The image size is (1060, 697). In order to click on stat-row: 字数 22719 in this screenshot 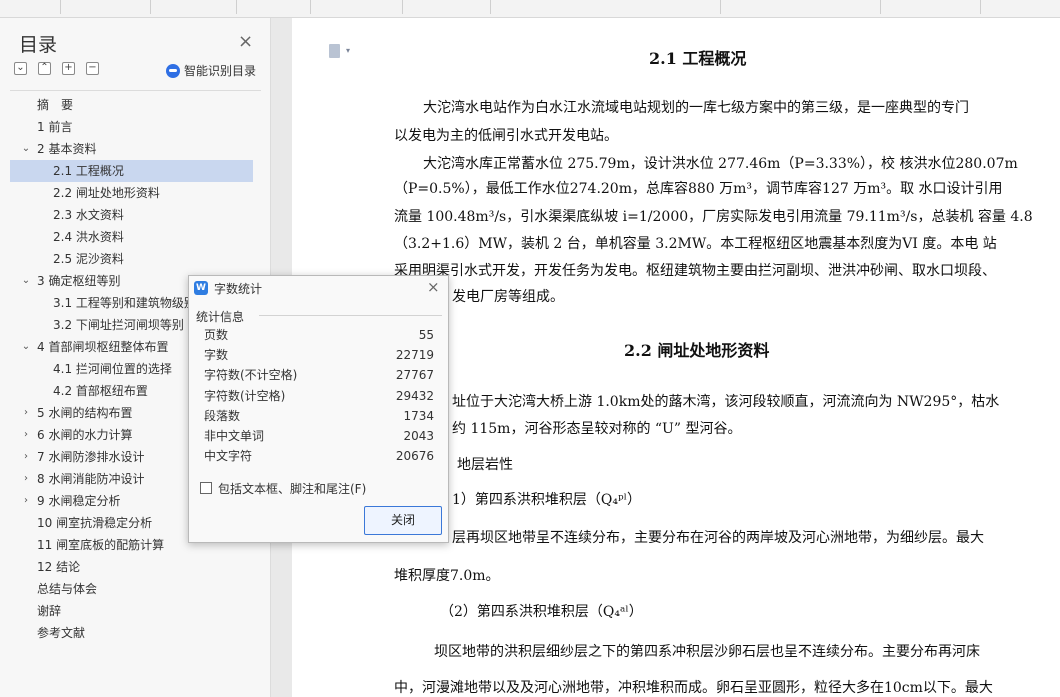, I will do `click(319, 355)`.